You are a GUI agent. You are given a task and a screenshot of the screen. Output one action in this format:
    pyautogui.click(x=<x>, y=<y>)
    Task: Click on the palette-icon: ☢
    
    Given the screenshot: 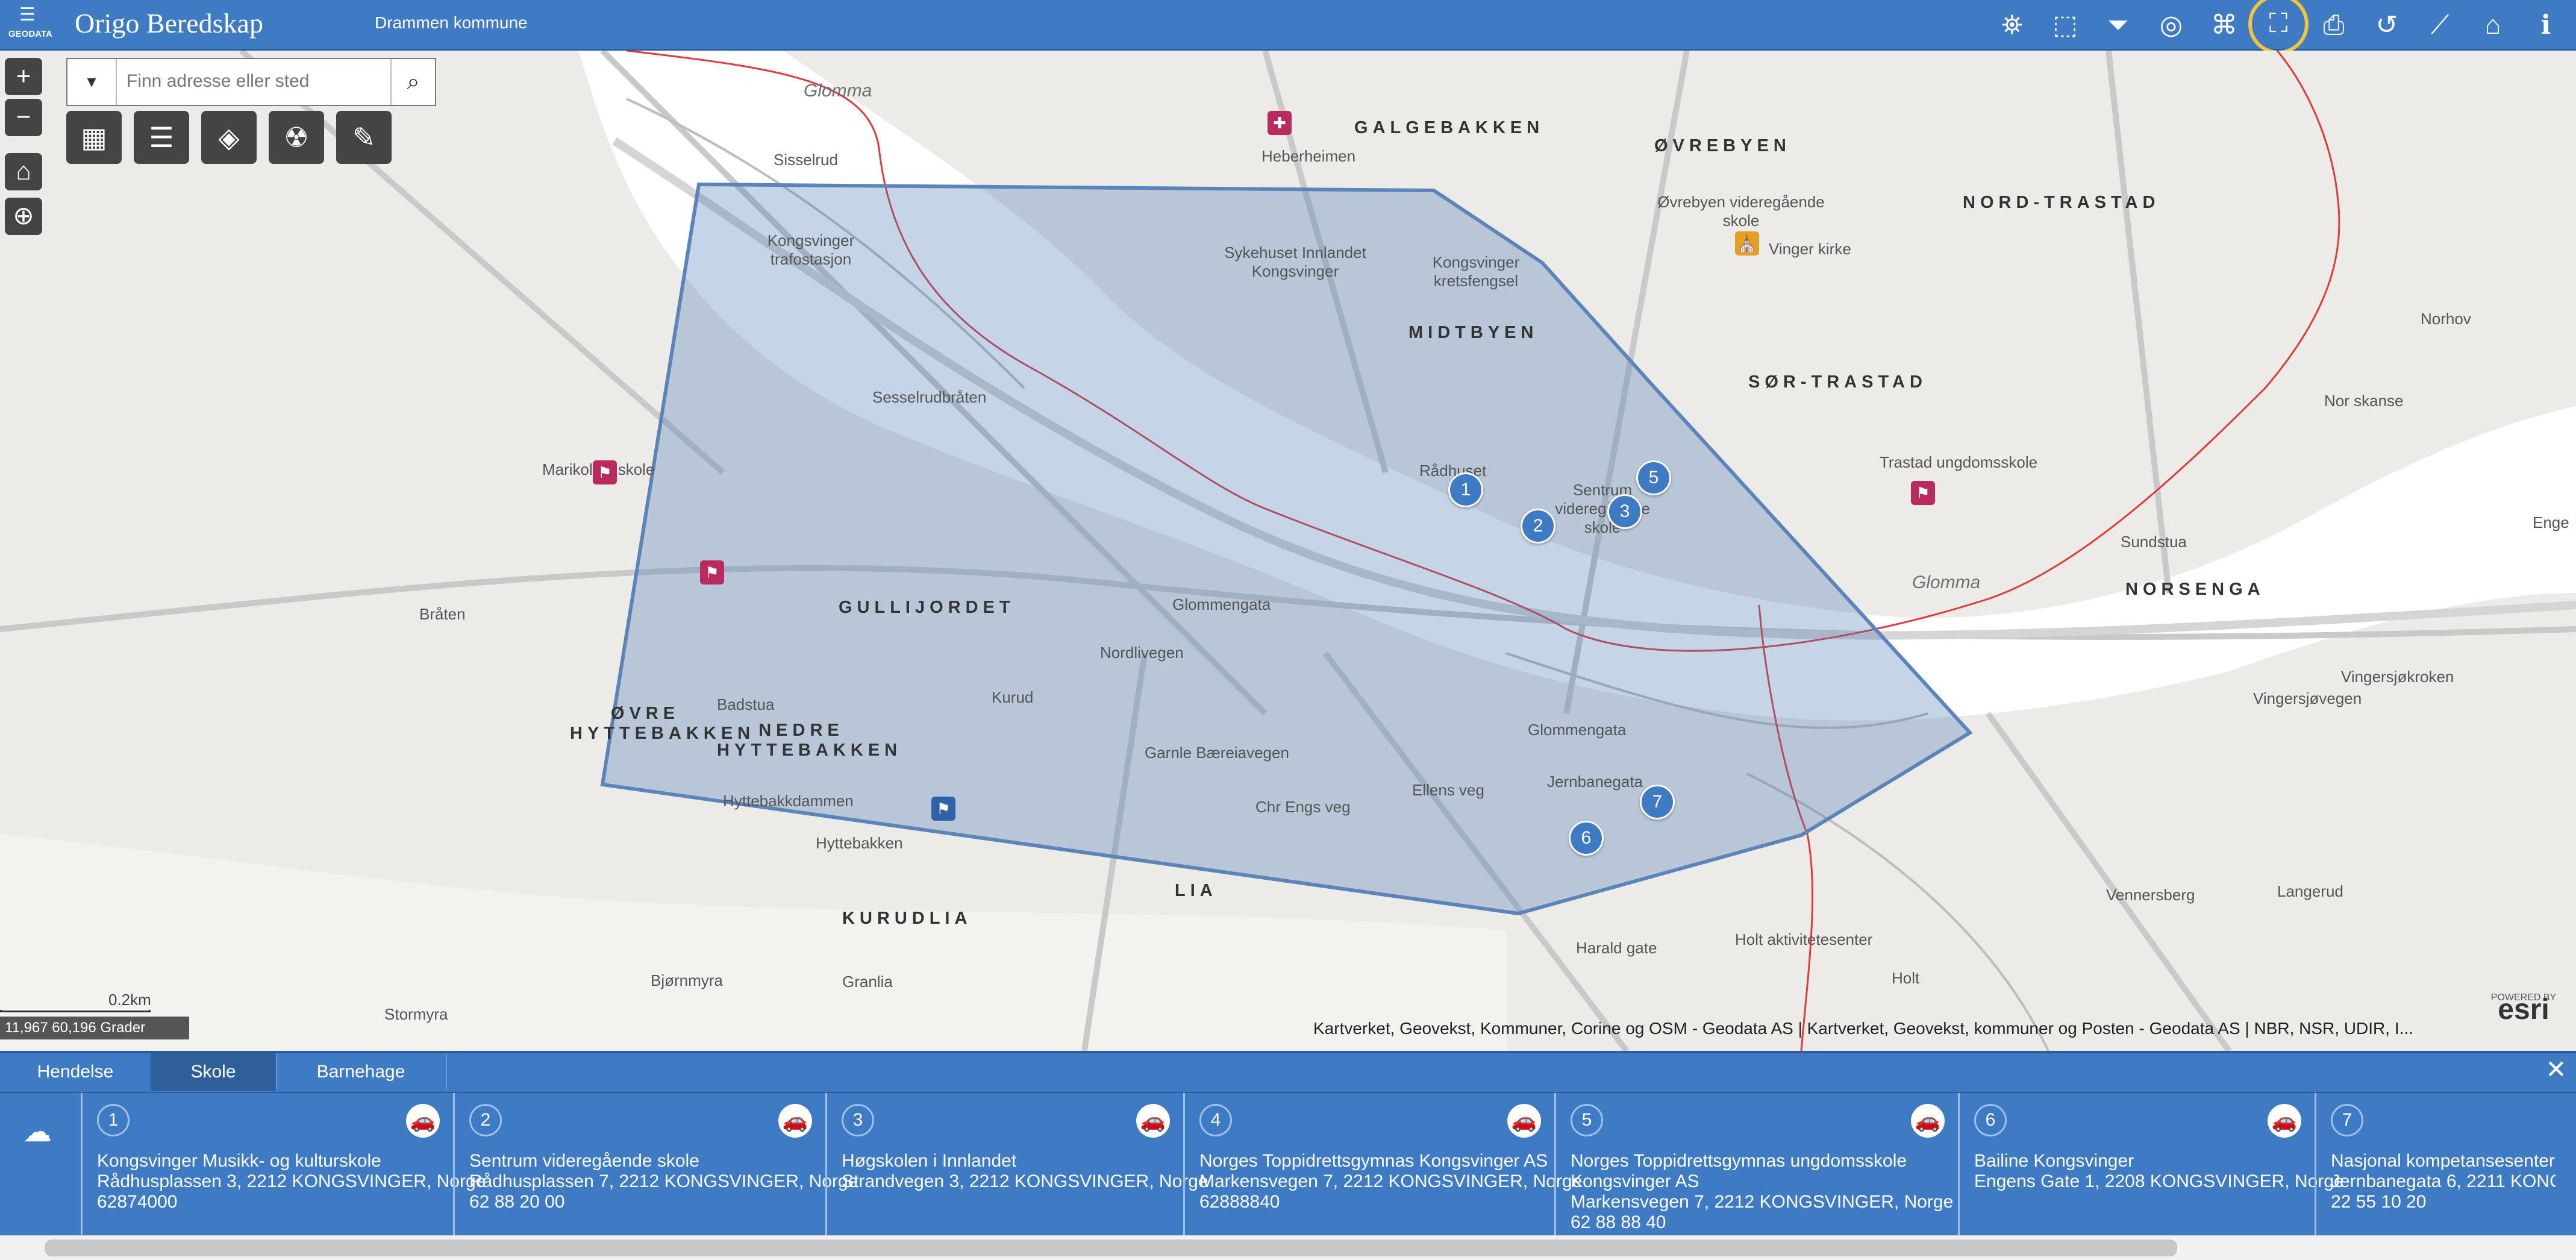 What is the action you would take?
    pyautogui.click(x=297, y=137)
    